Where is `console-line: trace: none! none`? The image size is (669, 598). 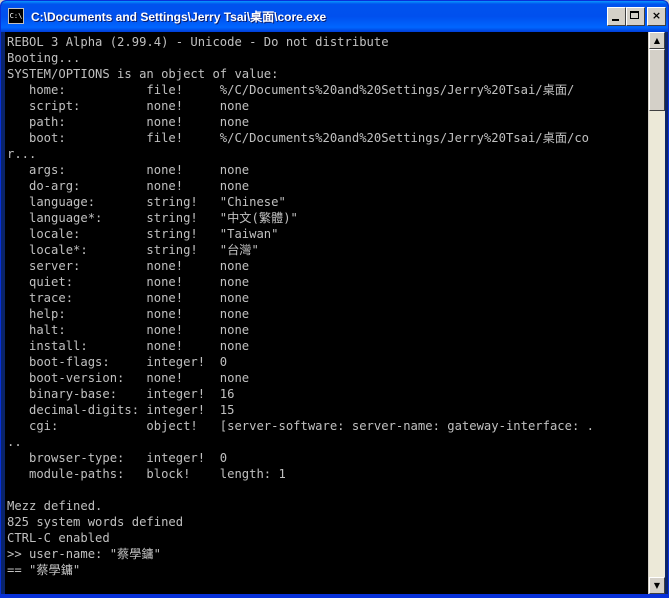 console-line: trace: none! none is located at coordinates (128, 298).